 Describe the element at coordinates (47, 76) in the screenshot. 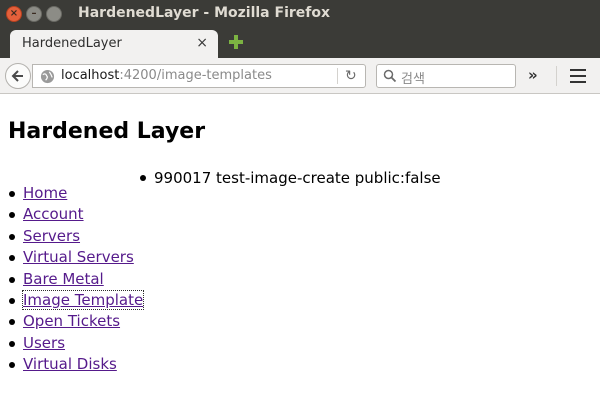

I see `globe-icon` at that location.